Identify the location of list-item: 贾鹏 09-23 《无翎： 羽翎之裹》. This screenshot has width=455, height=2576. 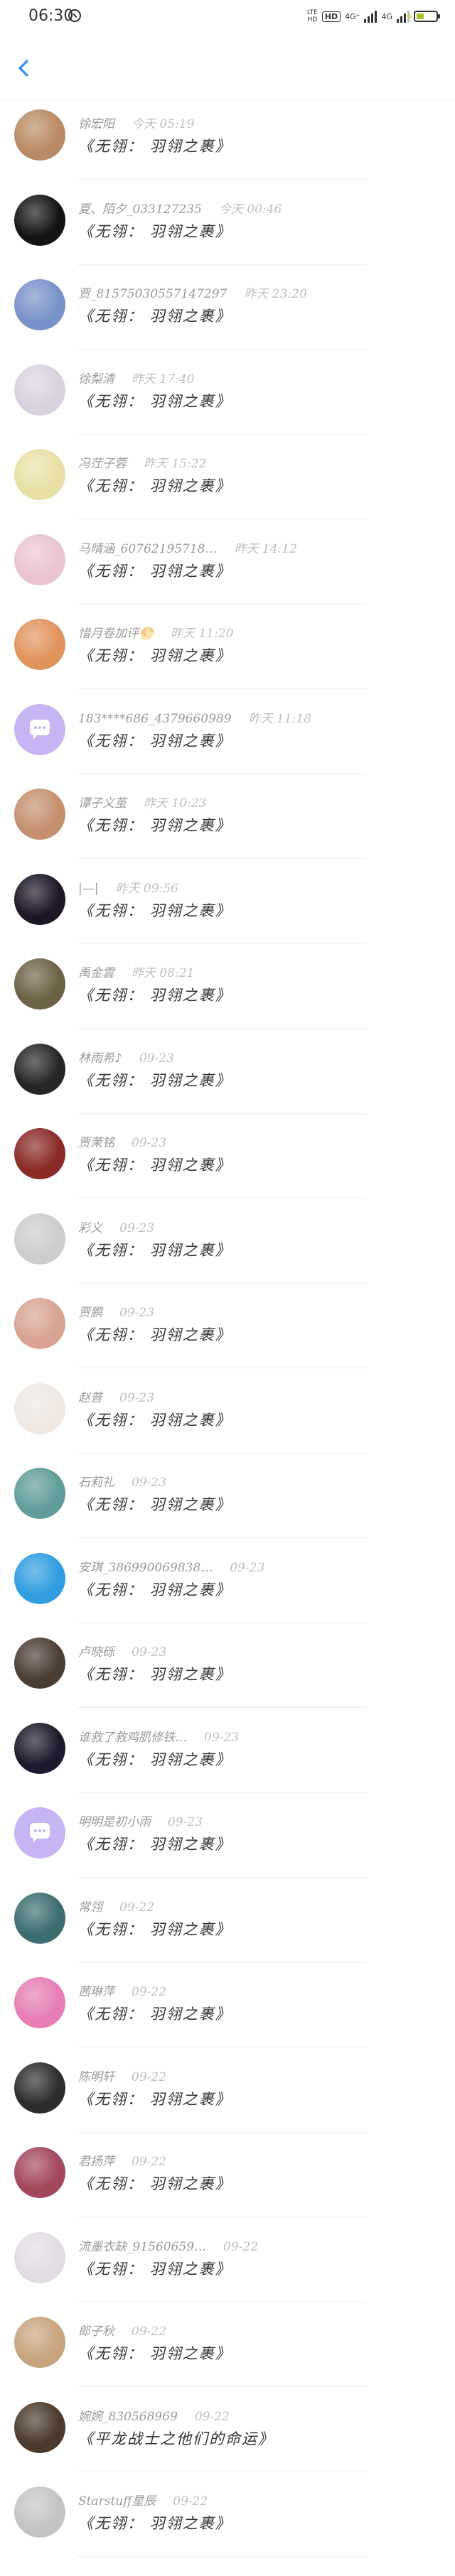
(227, 1340).